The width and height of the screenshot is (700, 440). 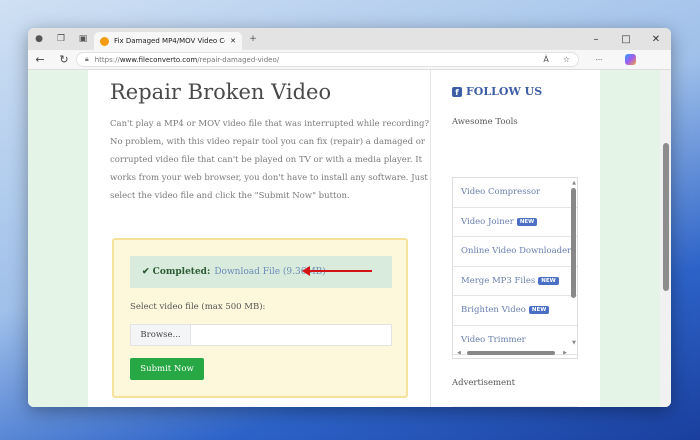 What do you see at coordinates (574, 183) in the screenshot?
I see `scroll-up-icon: ▲` at bounding box center [574, 183].